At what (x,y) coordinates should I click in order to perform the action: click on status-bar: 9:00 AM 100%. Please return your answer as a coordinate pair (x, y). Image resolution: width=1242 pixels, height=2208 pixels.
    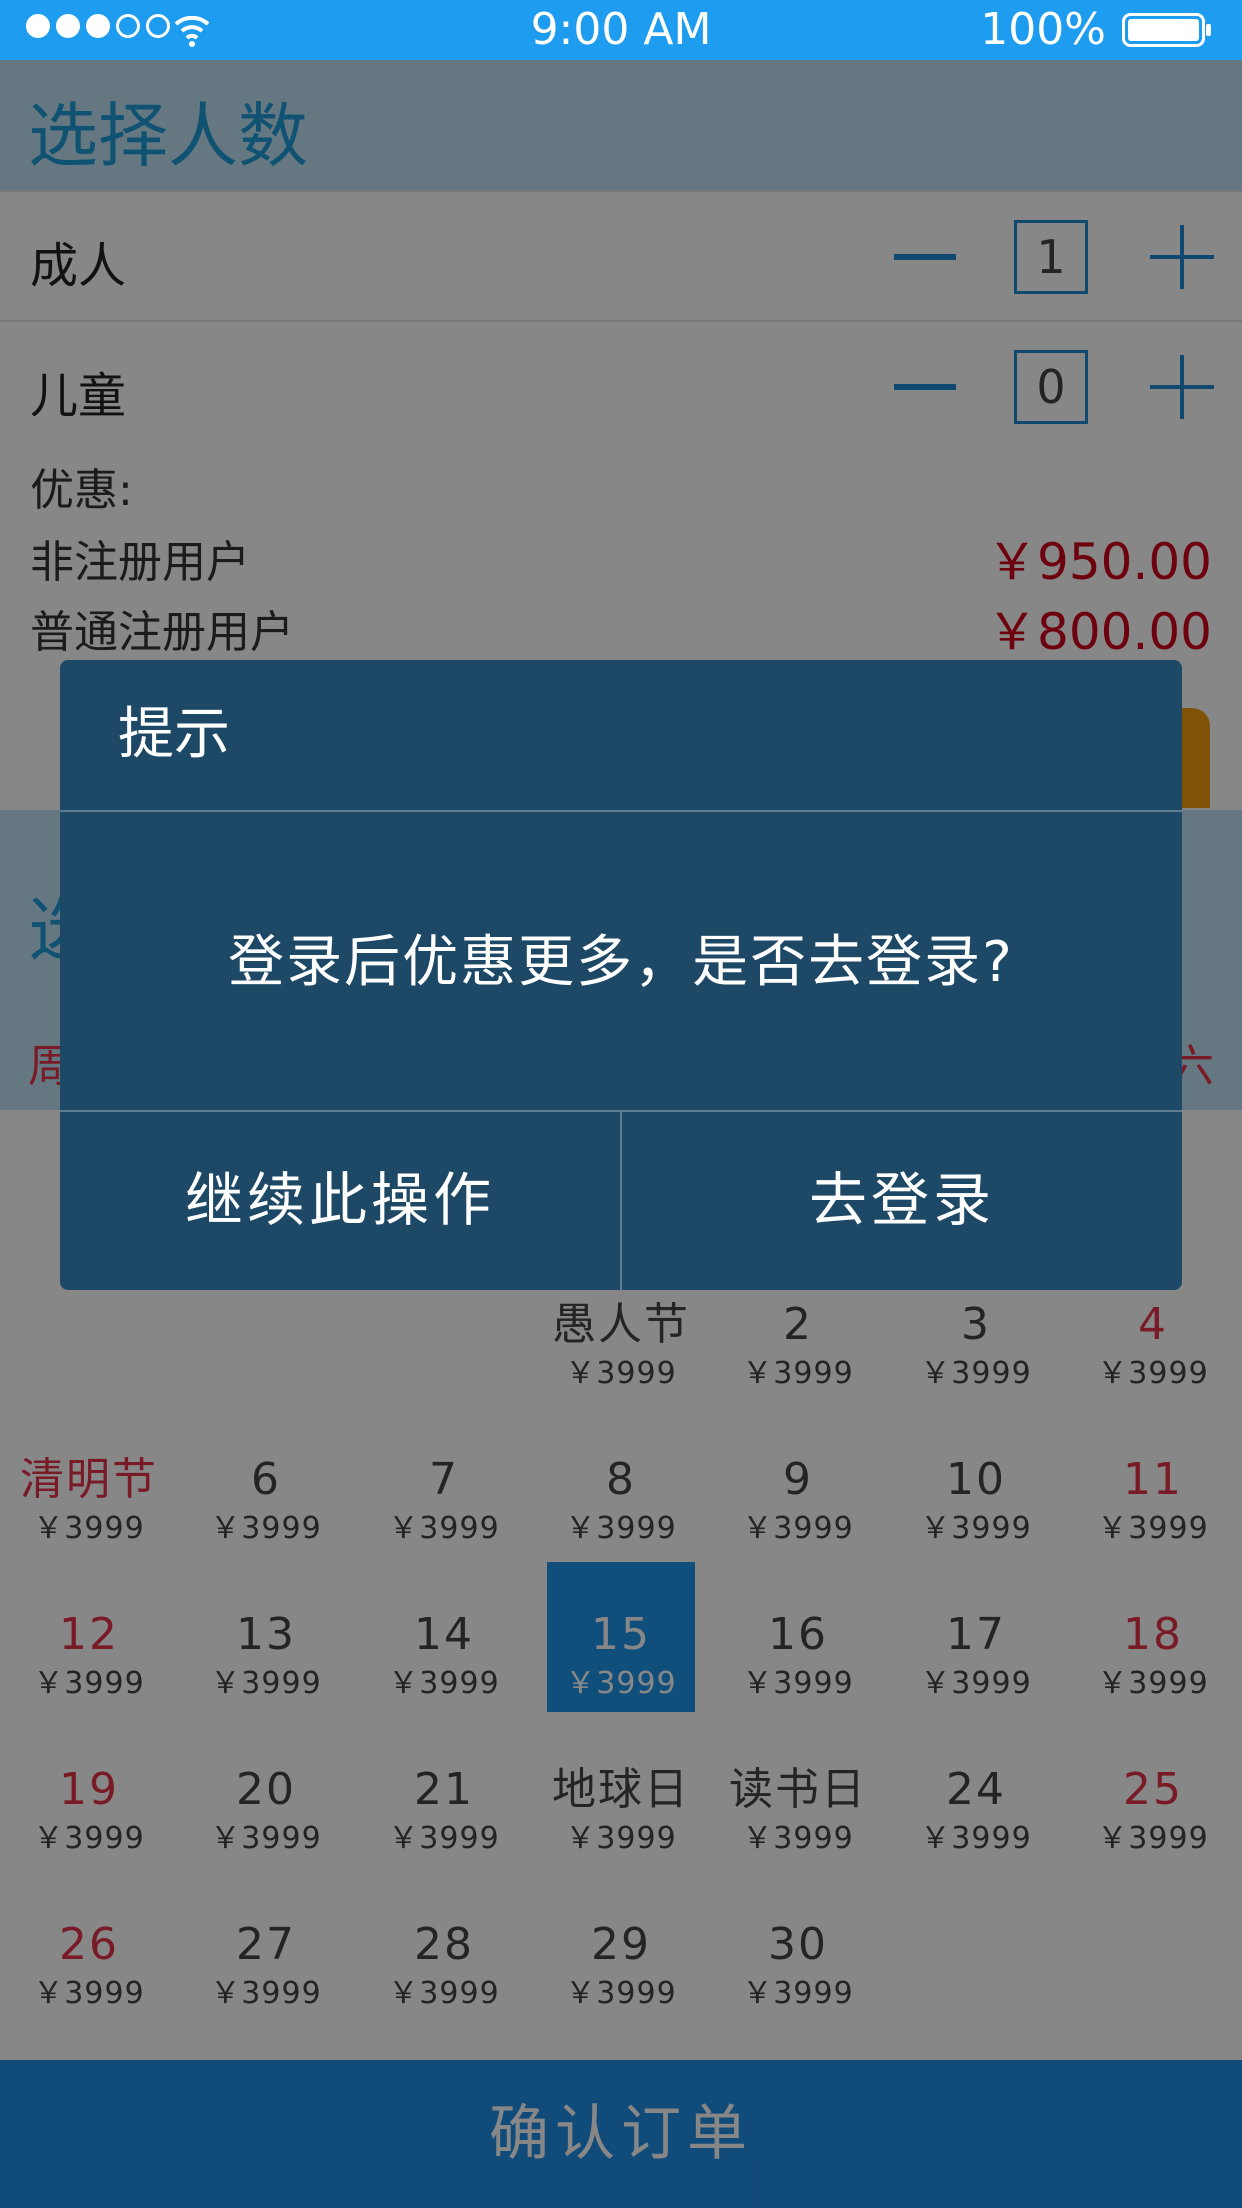
    Looking at the image, I should click on (621, 30).